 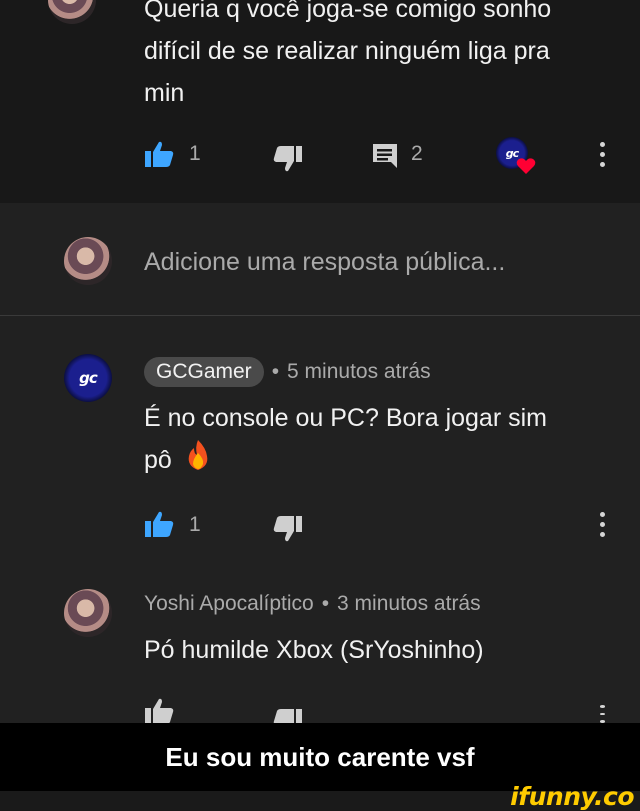 What do you see at coordinates (320, 315) in the screenshot?
I see `divider` at bounding box center [320, 315].